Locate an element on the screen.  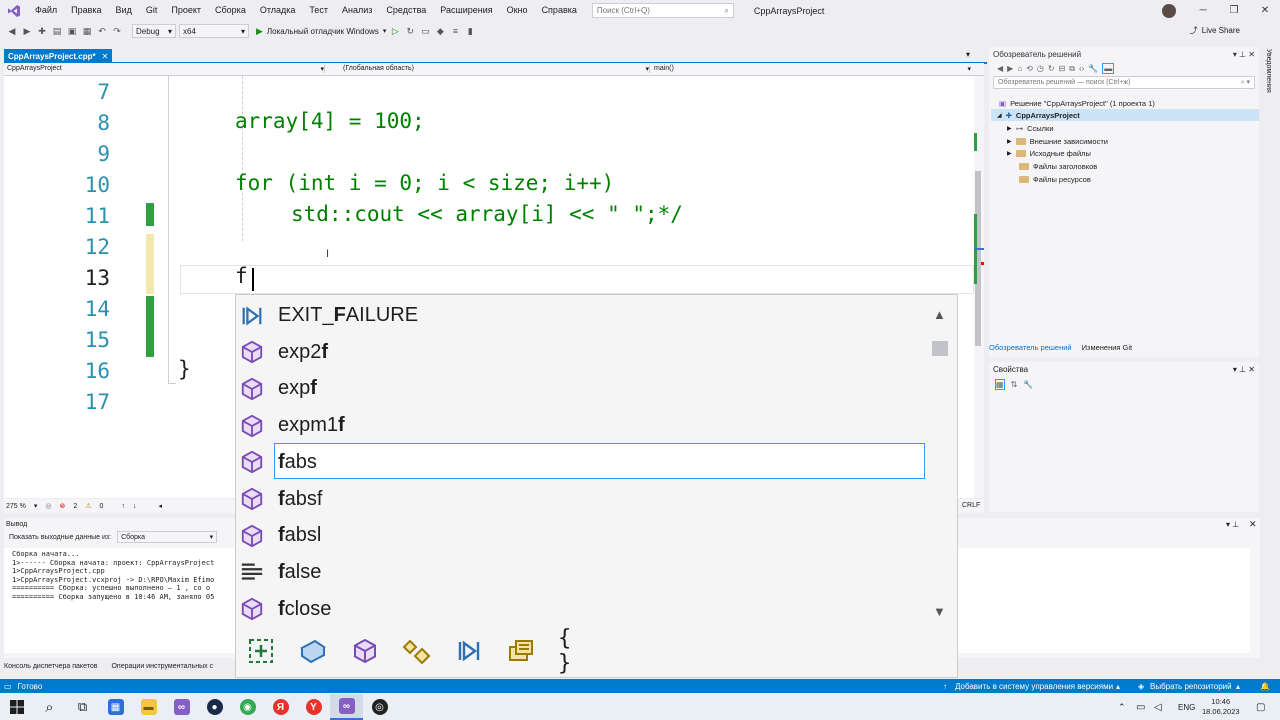
add-vcs-button: Добавить в систему управления версиями is located at coordinates (1034, 686).